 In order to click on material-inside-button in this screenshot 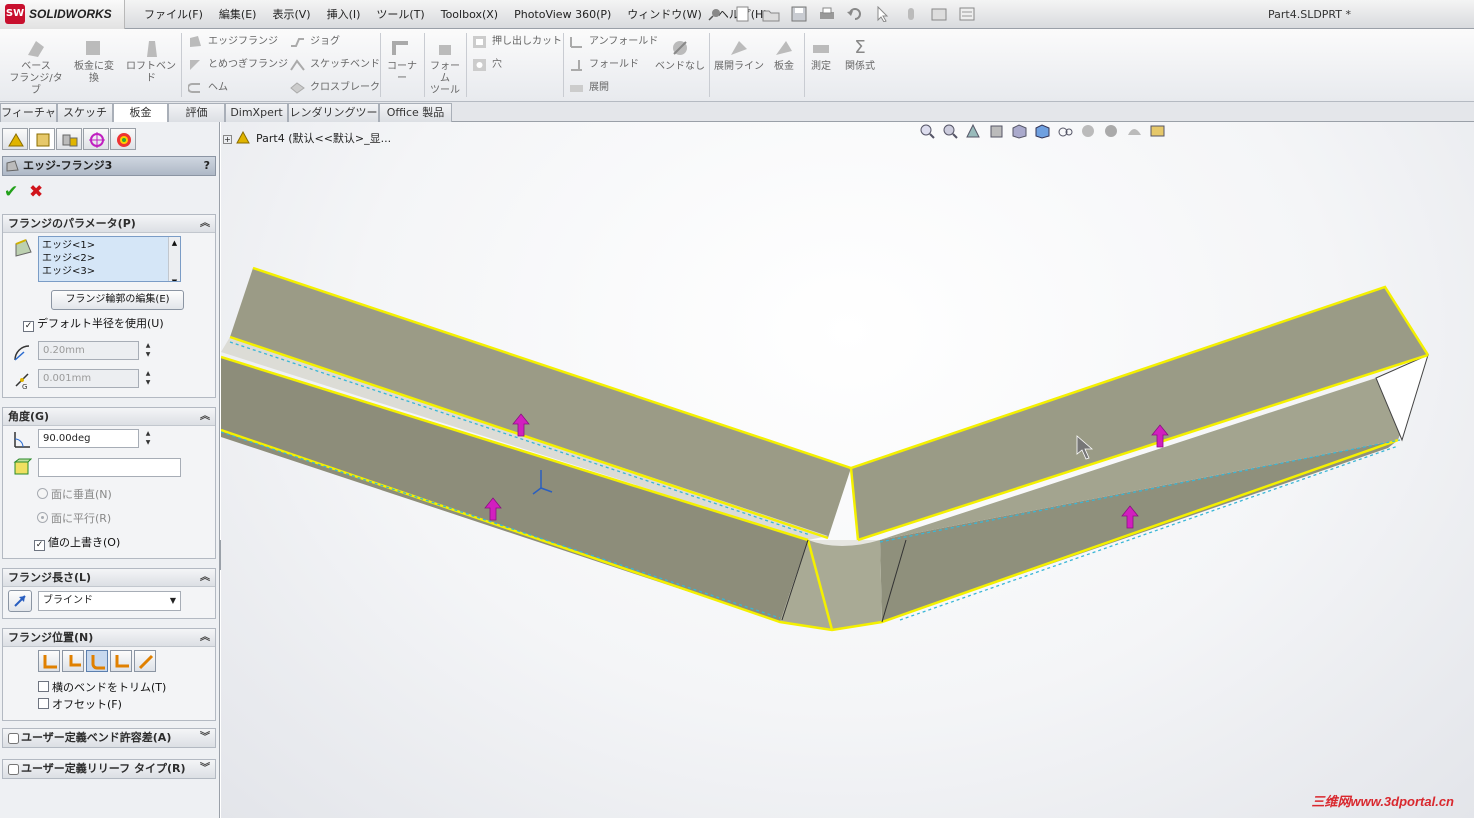, I will do `click(49, 661)`.